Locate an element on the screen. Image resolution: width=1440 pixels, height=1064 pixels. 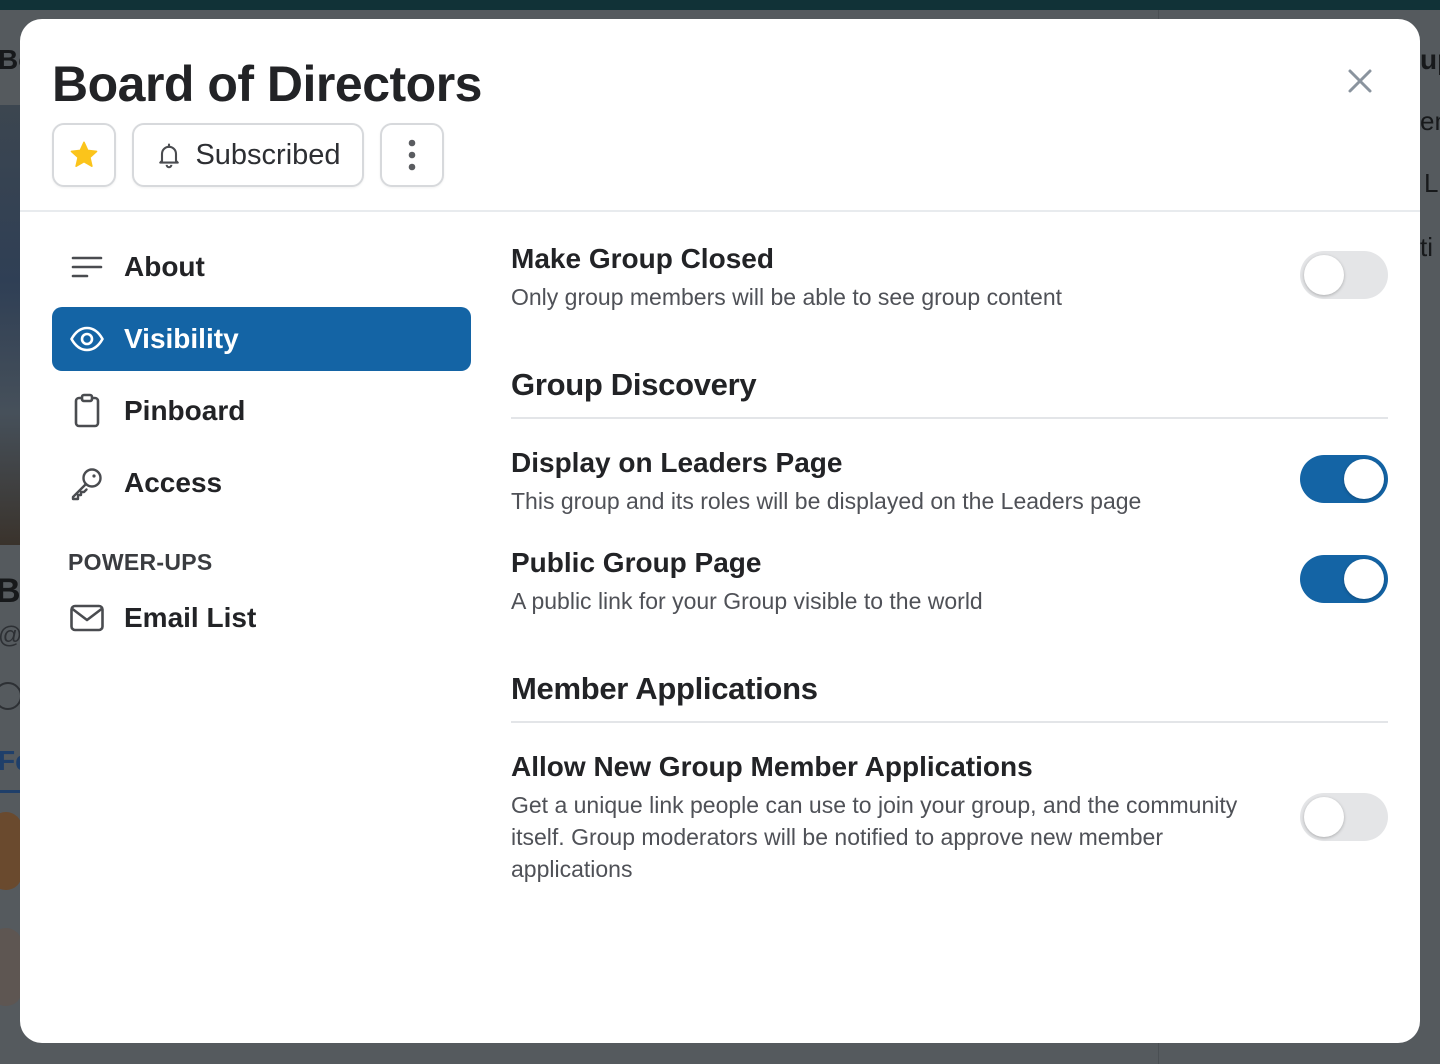
modal-title: Board of Directors is located at coordinates (267, 84).